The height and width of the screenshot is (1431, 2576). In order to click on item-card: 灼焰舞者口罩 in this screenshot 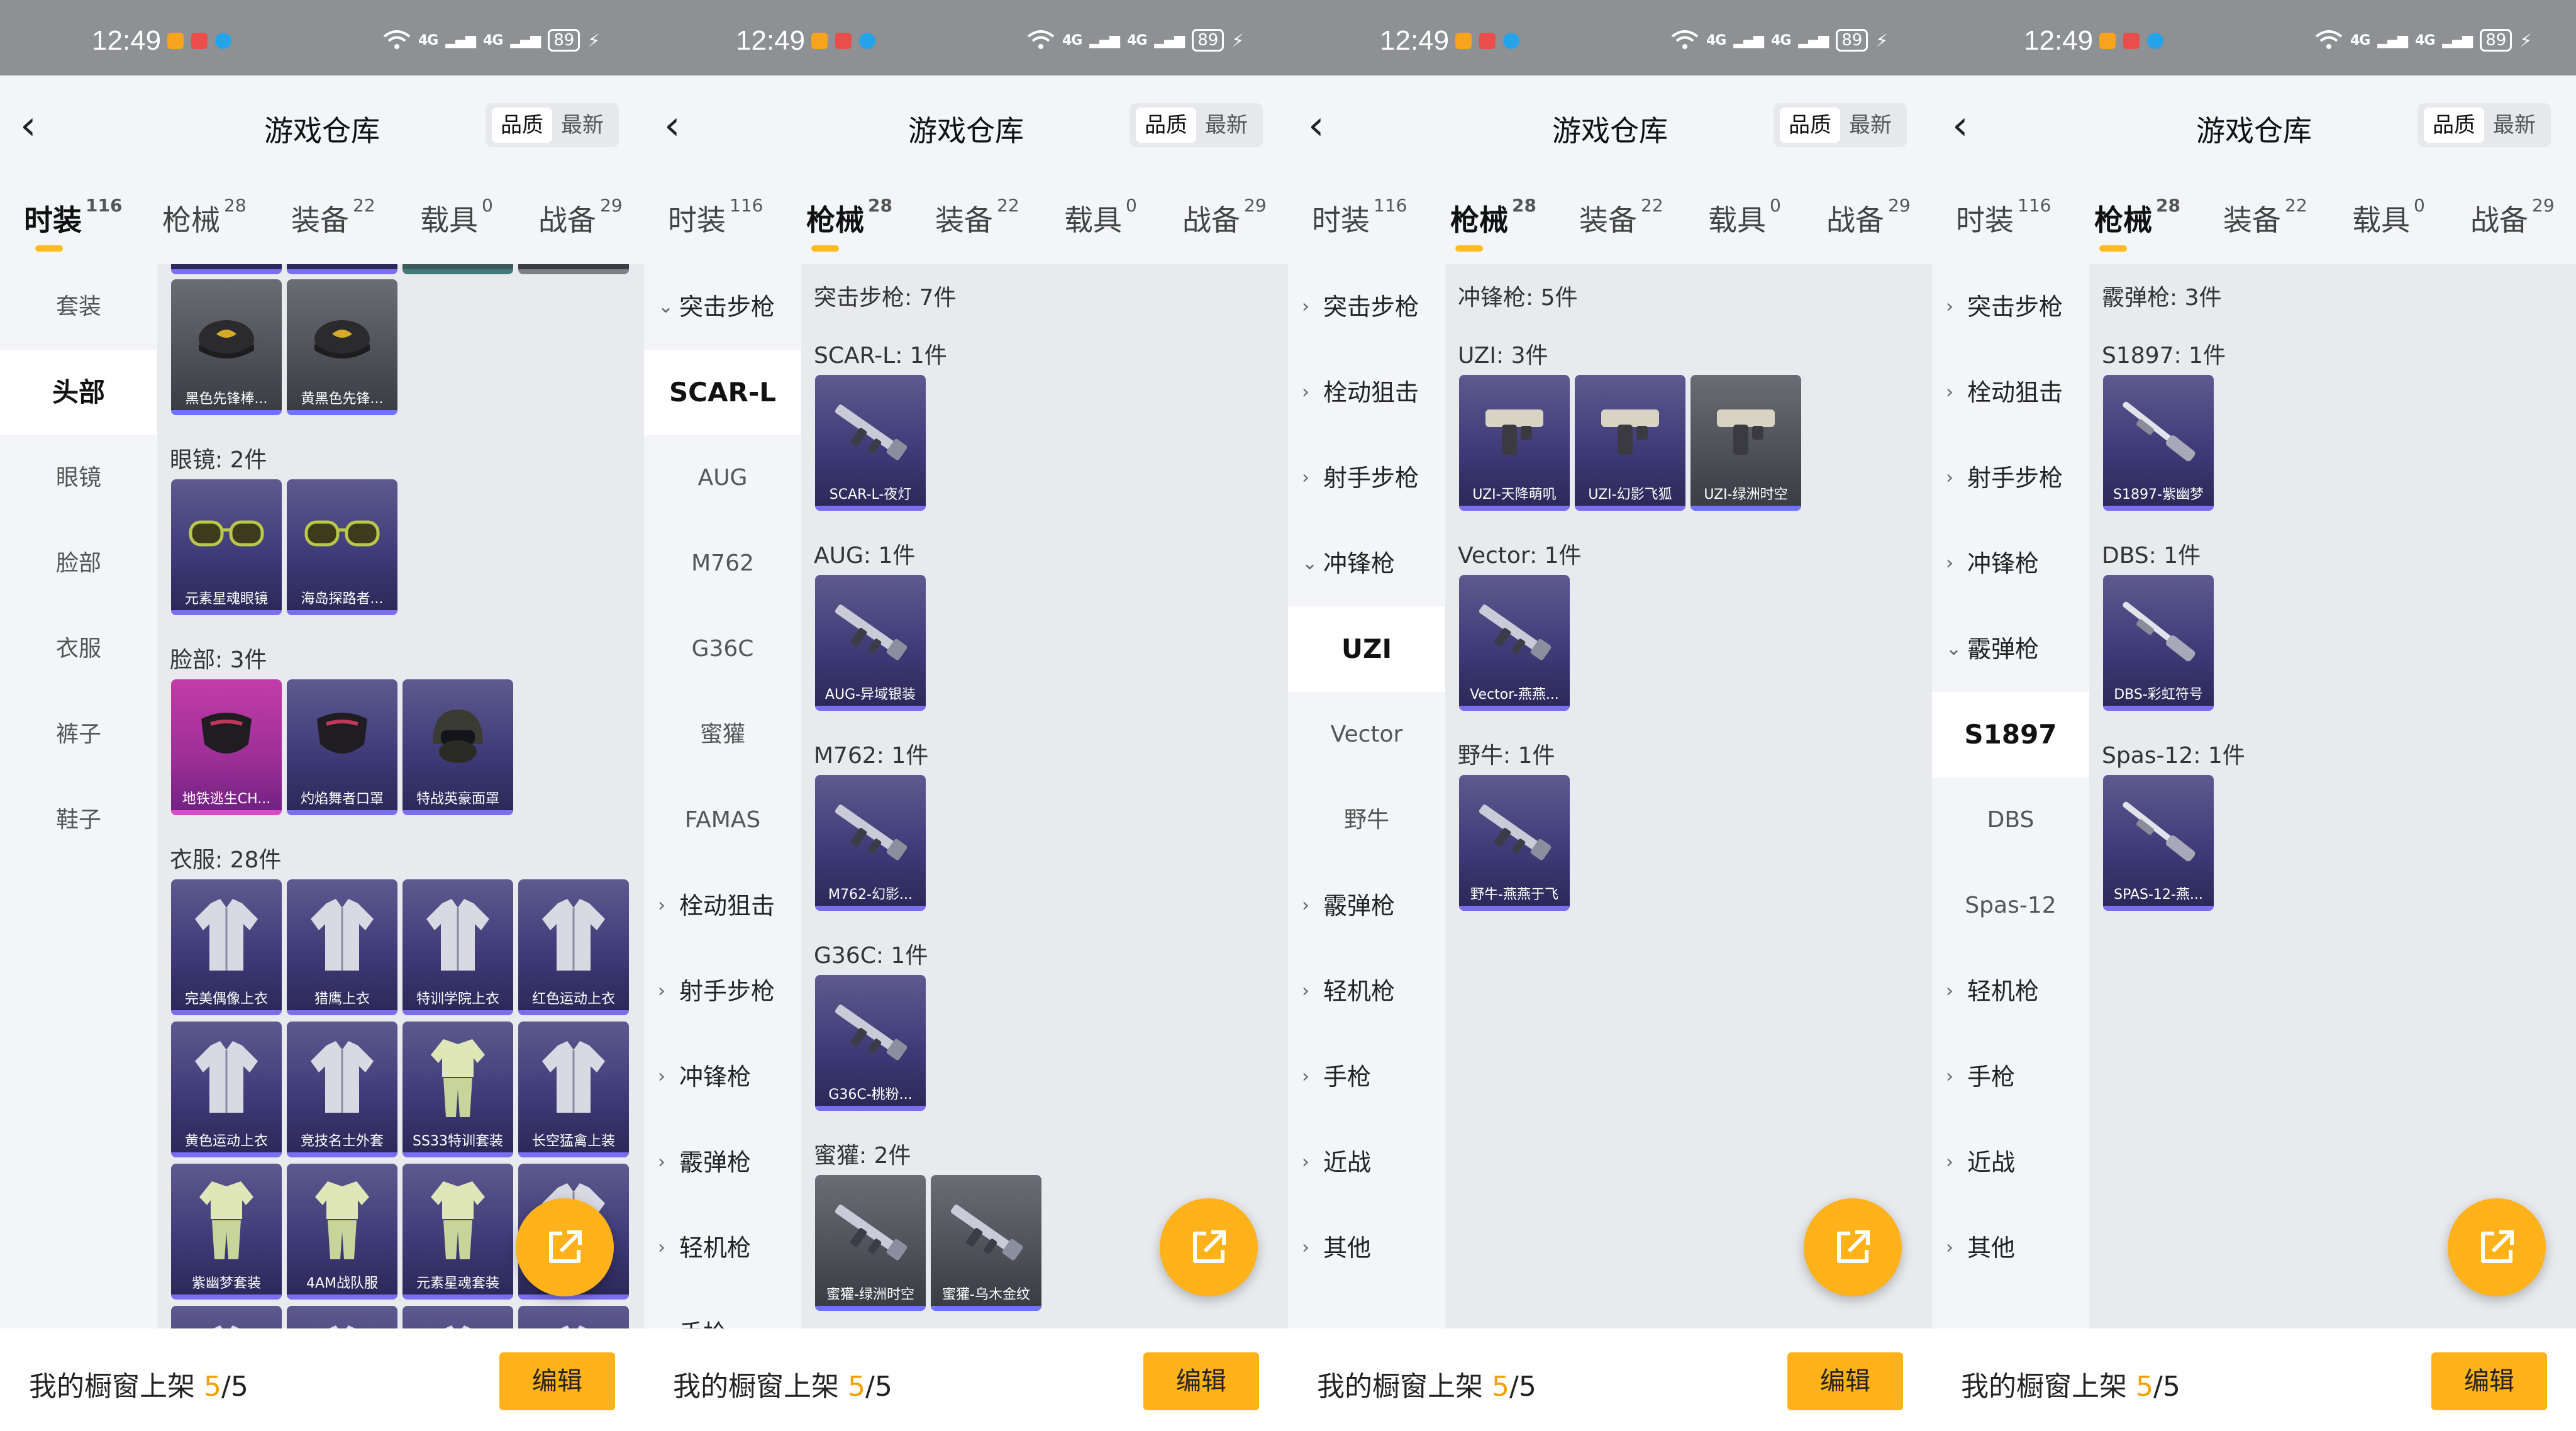, I will do `click(342, 747)`.